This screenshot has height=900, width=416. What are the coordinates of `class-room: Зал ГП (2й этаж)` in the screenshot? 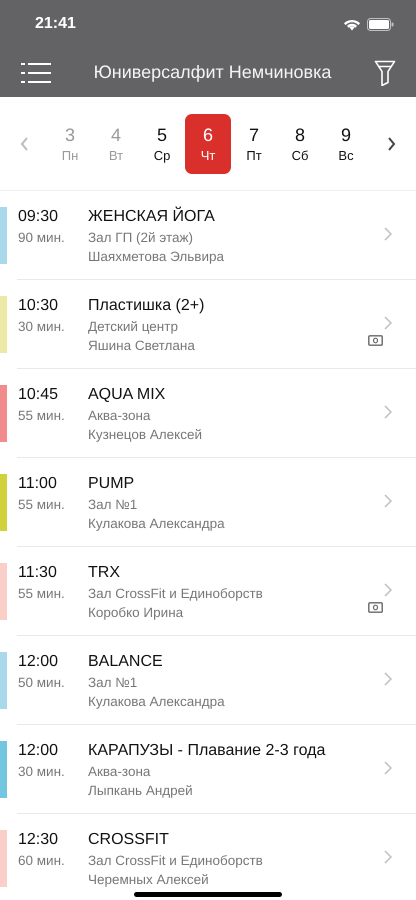 It's located at (141, 237).